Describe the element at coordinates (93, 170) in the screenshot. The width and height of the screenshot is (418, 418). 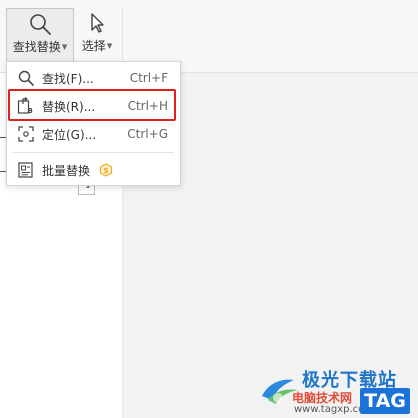
I see `menu-item-batch-replace: 批量替换 $` at that location.